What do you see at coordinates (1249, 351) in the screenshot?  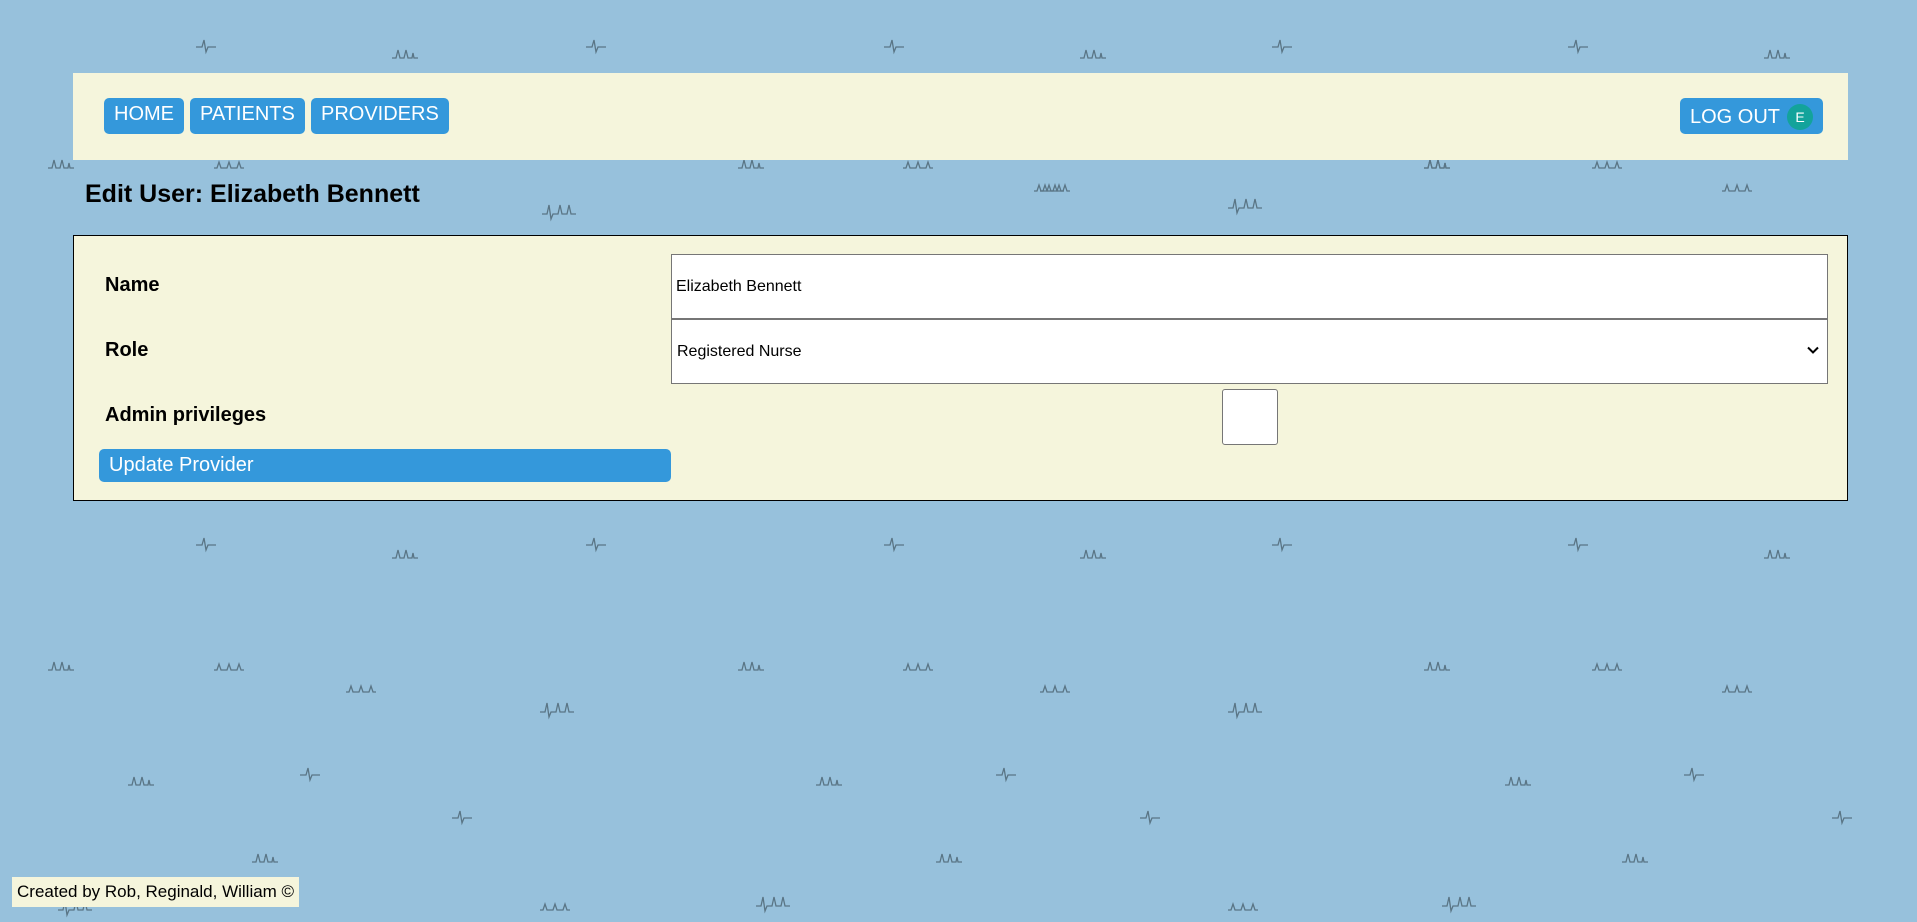 I see `role-select: Registered Nurse` at bounding box center [1249, 351].